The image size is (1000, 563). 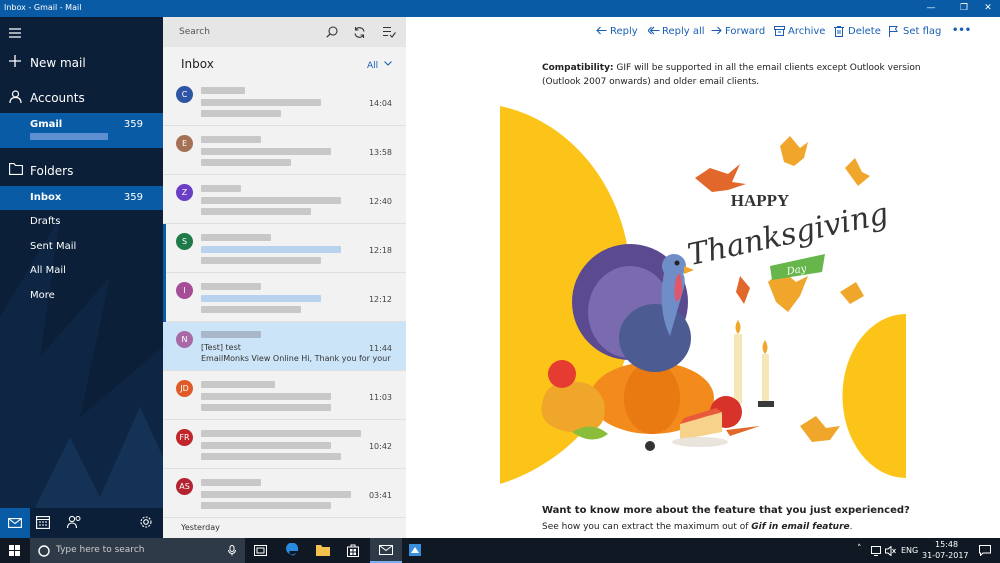 I want to click on show-hidden-icons-icon: ˄, so click(x=859, y=549).